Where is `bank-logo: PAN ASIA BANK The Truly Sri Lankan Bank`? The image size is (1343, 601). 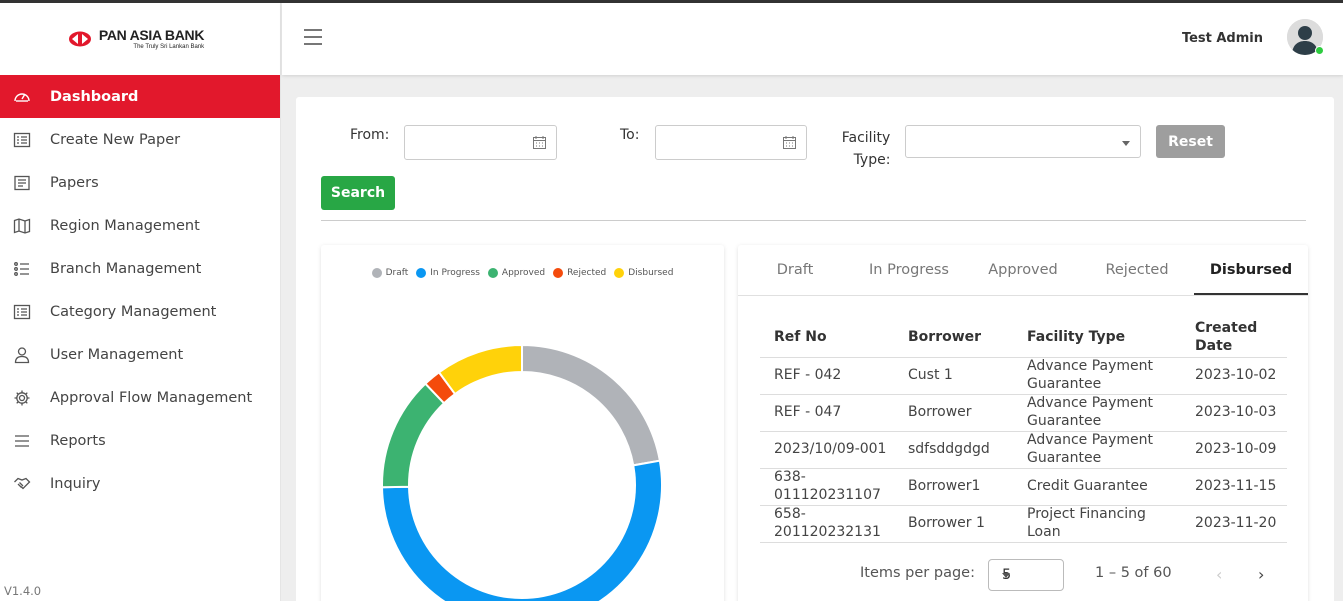
bank-logo: PAN ASIA BANK The Truly Sri Lankan Bank is located at coordinates (136, 39).